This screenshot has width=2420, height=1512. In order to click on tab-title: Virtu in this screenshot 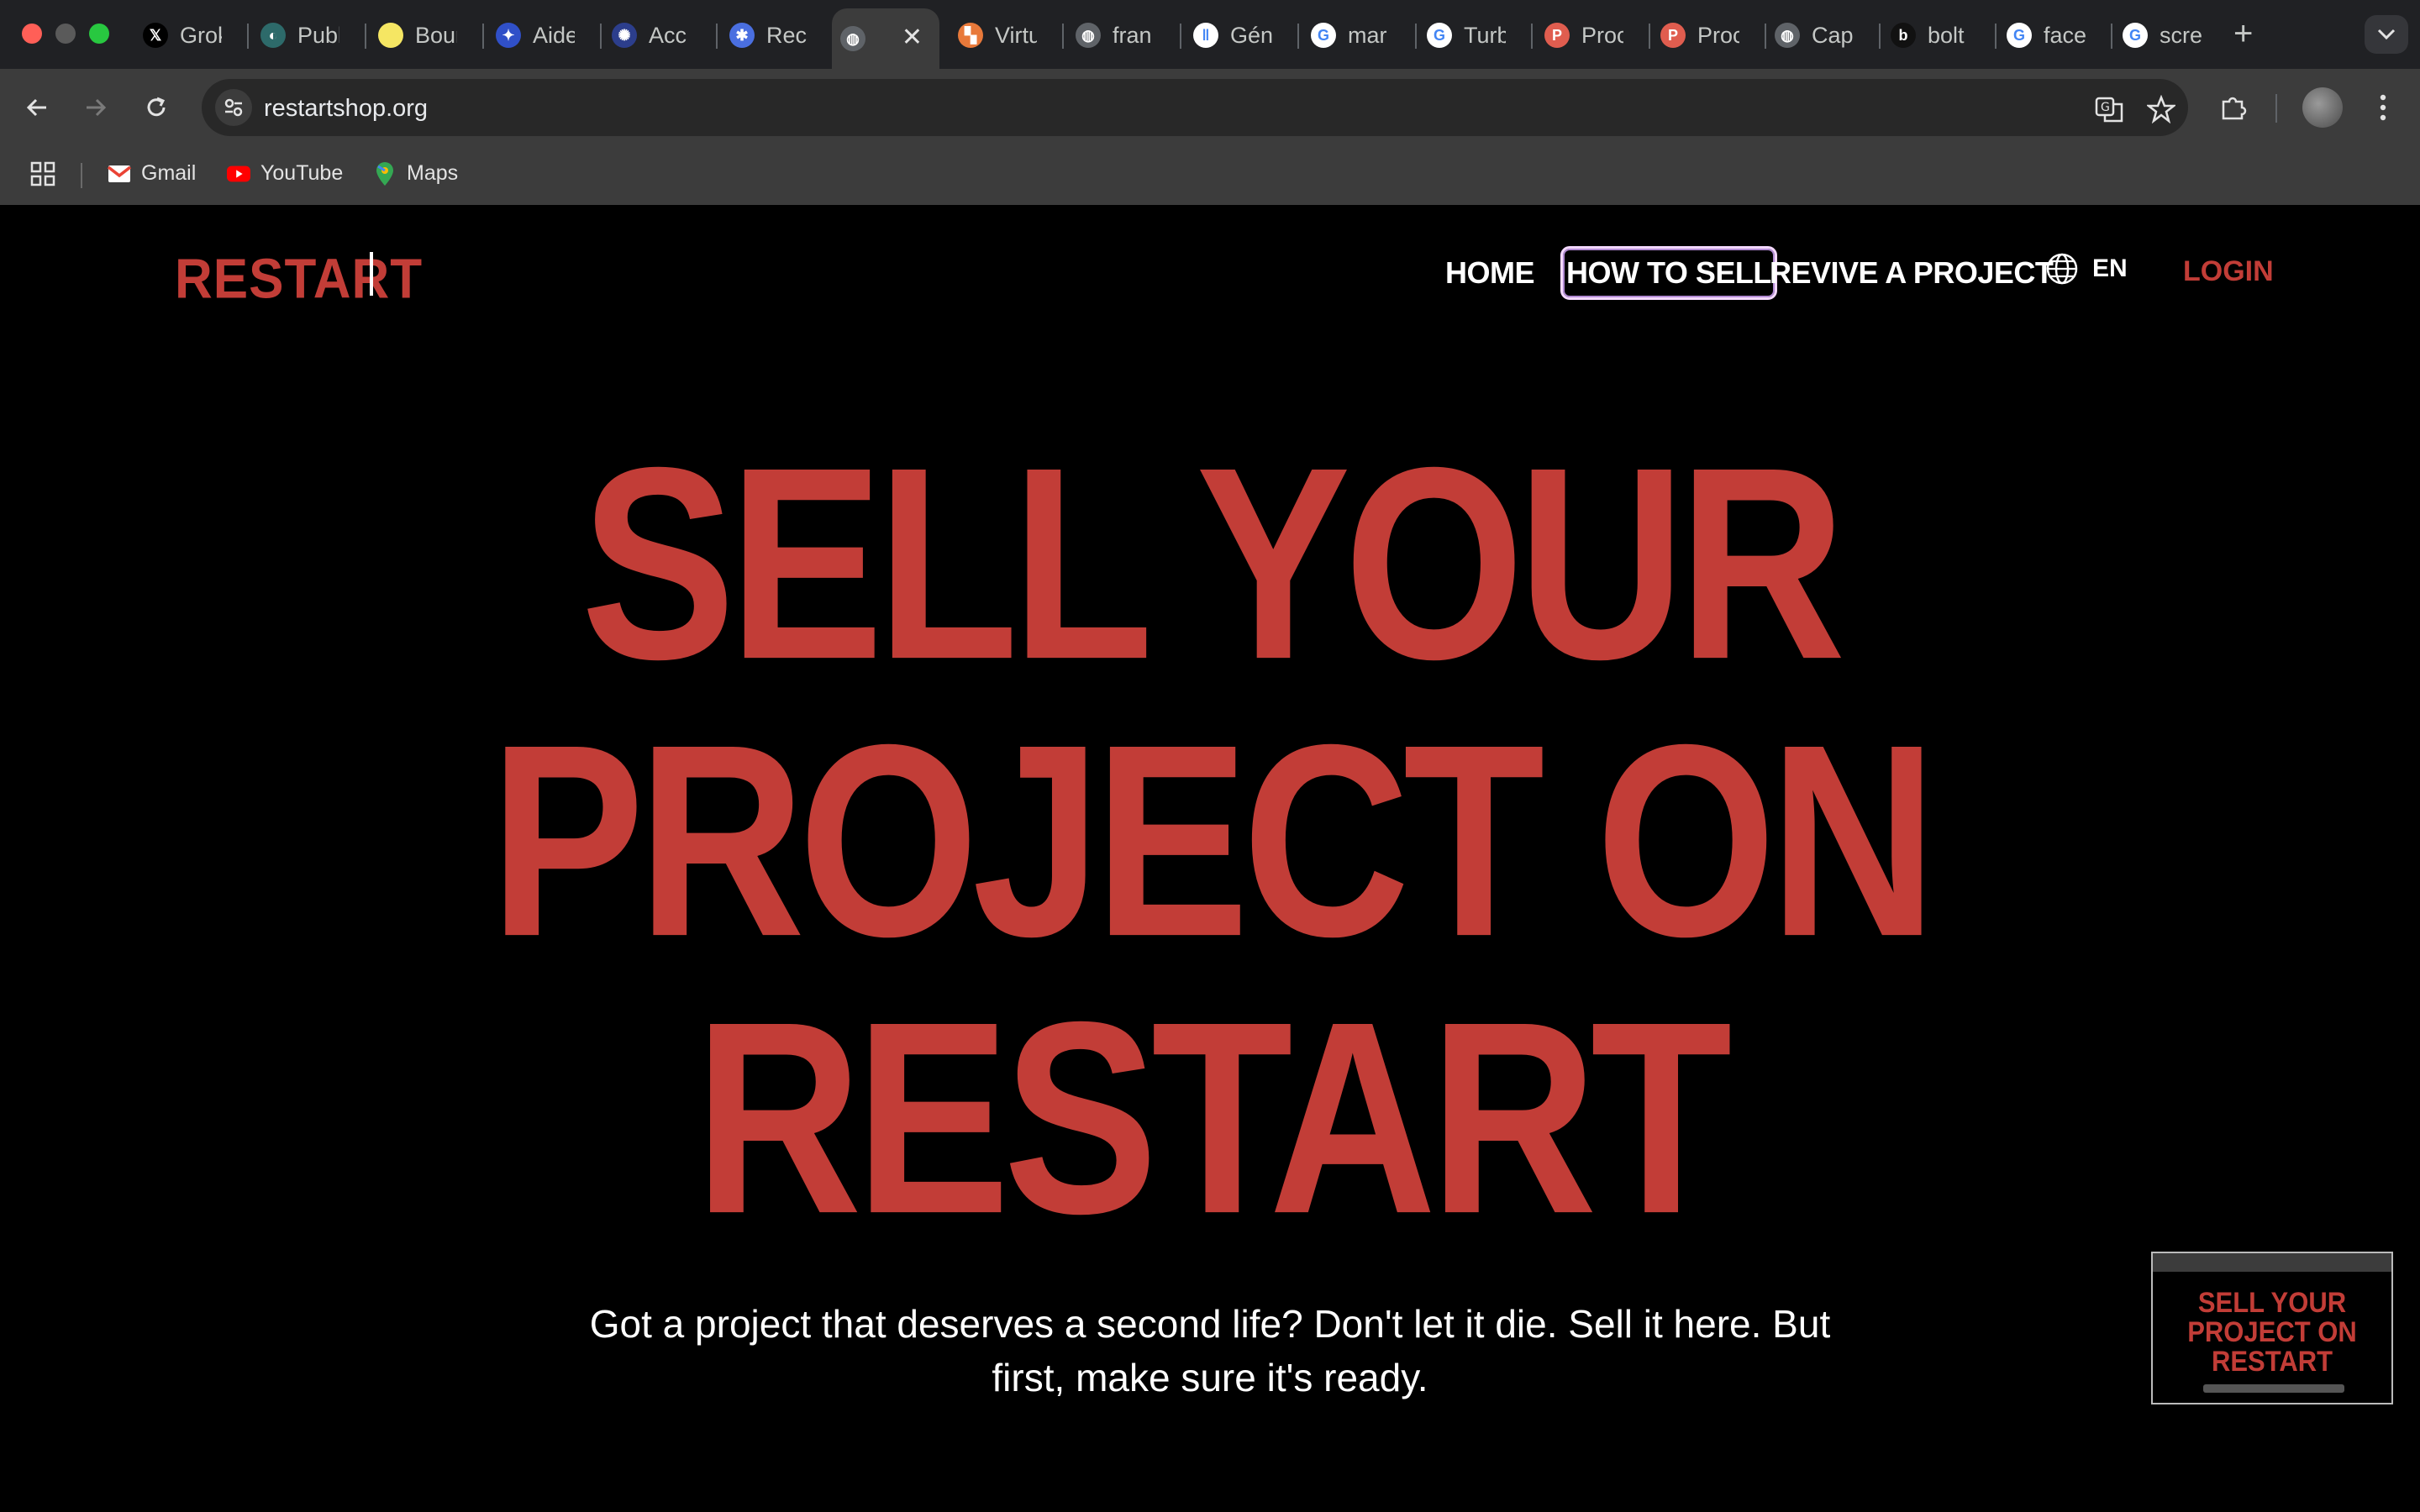, I will do `click(1016, 35)`.